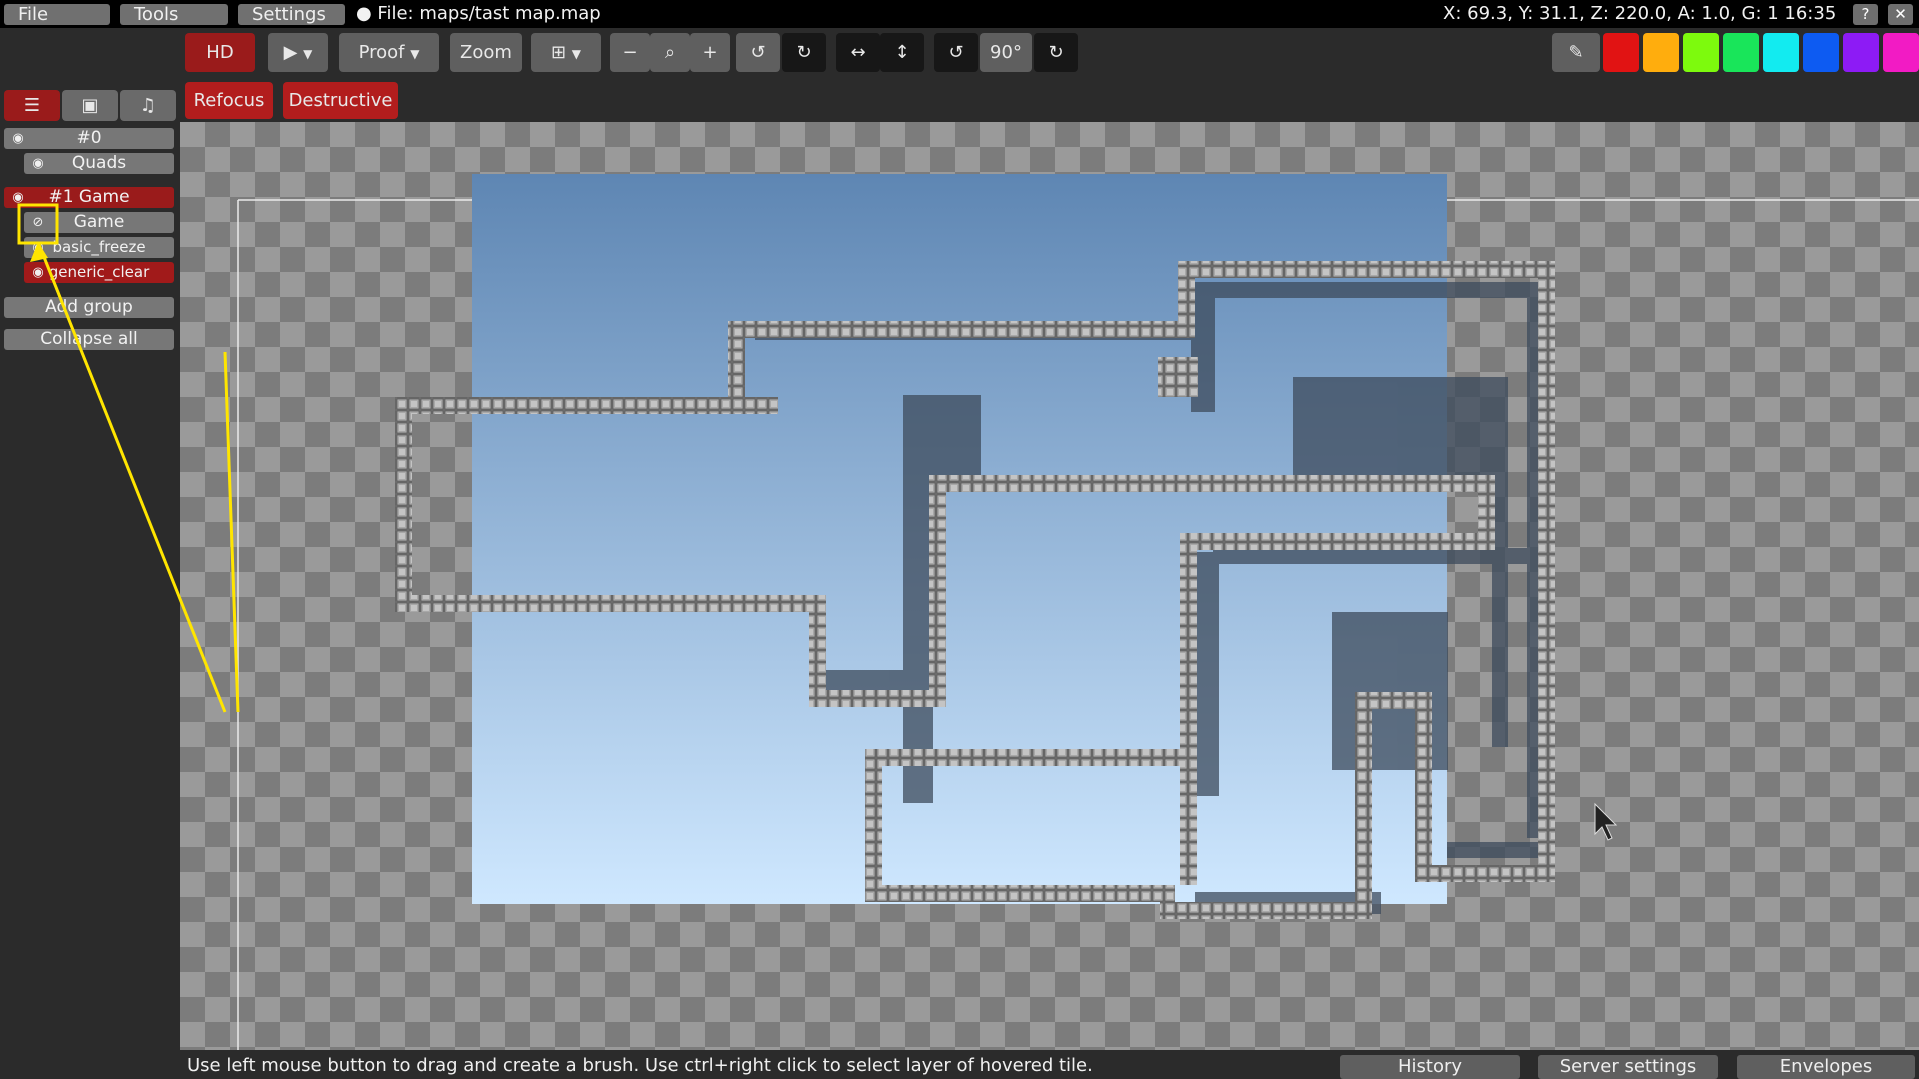 The height and width of the screenshot is (1079, 1919). What do you see at coordinates (858, 52) in the screenshot?
I see `flip-horizontal-icon: ↔` at bounding box center [858, 52].